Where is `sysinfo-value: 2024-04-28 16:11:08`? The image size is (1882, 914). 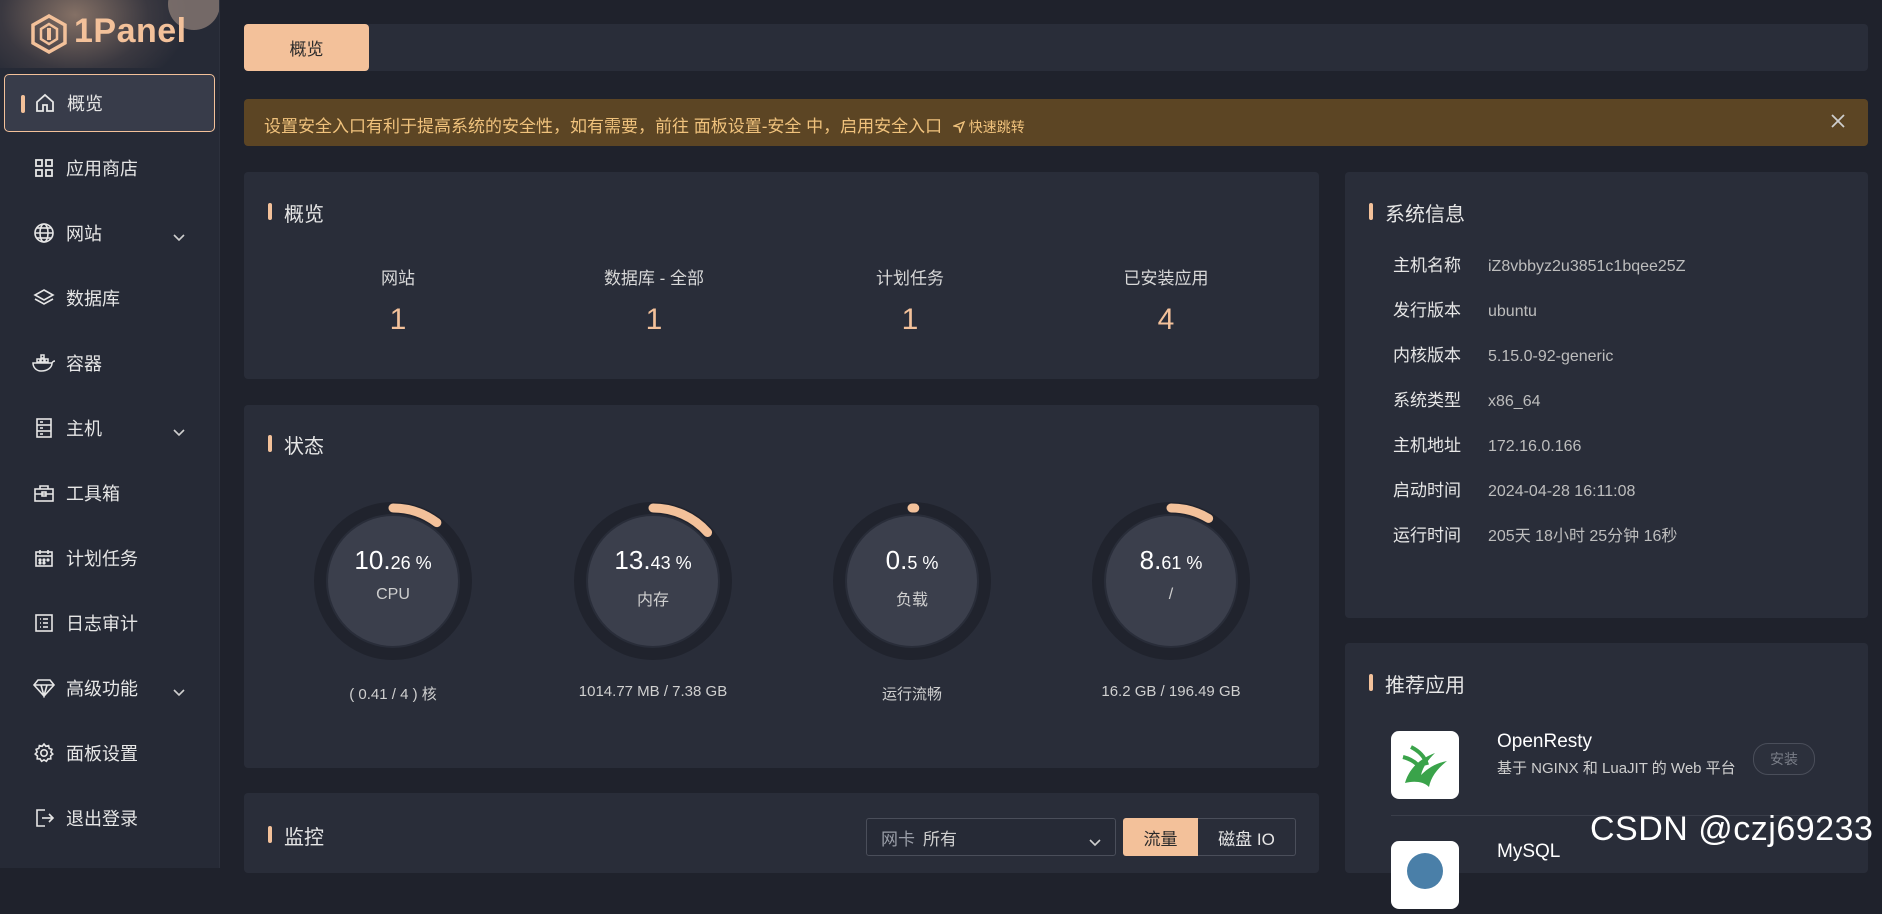 sysinfo-value: 2024-04-28 16:11:08 is located at coordinates (1561, 491).